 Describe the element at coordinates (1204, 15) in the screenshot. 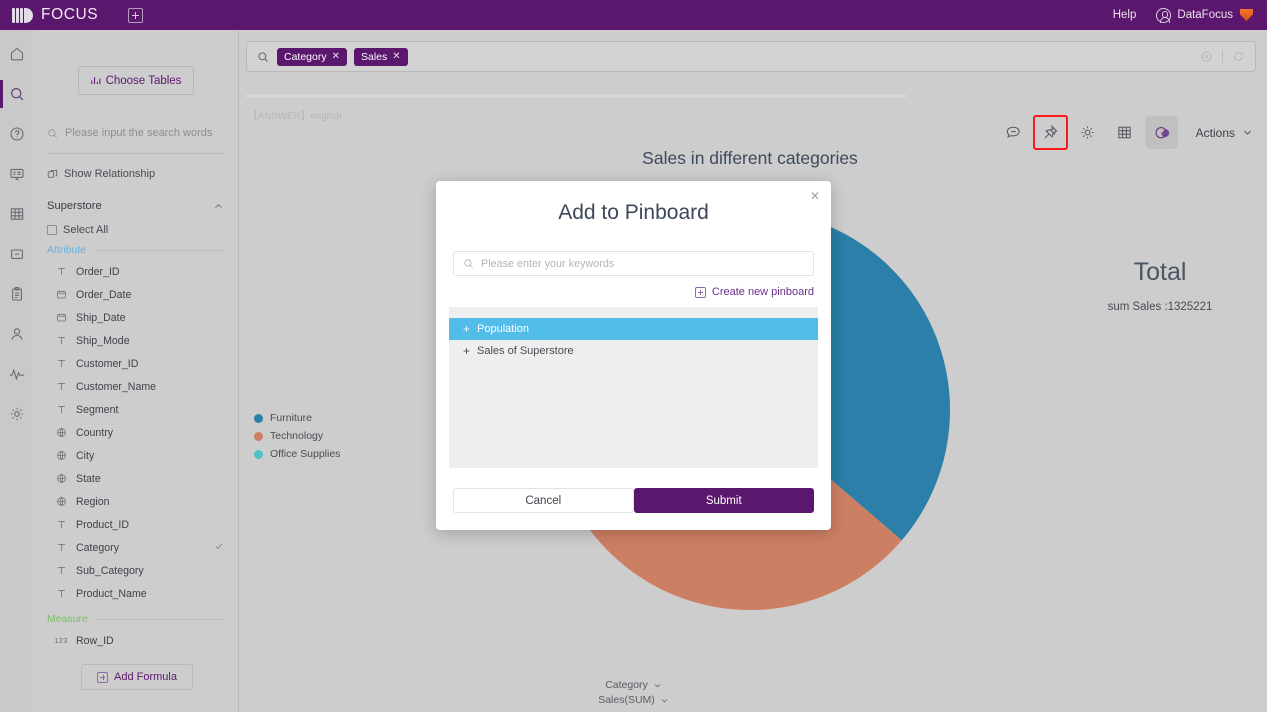

I see `user-menu: DataFocus` at that location.